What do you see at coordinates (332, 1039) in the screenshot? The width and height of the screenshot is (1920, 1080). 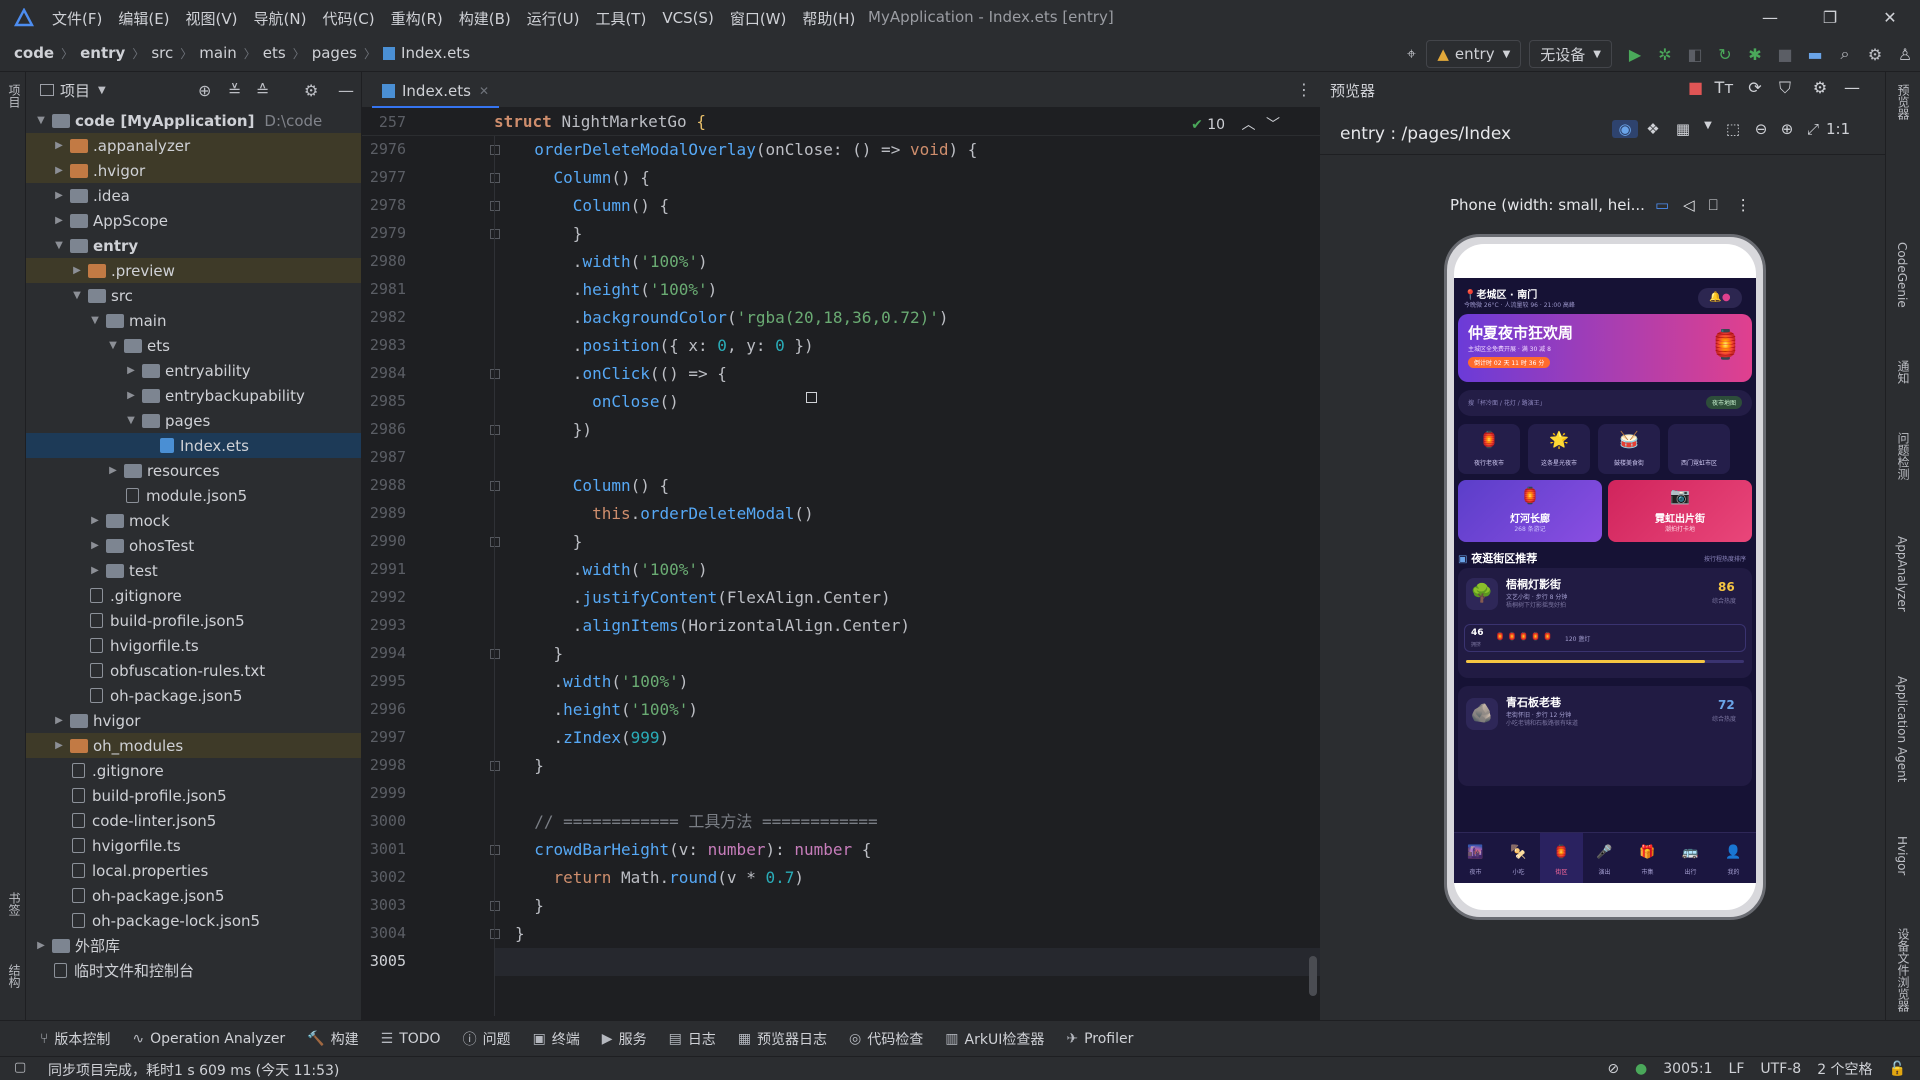 I see `bottom-tool-button: 🔨 构建` at bounding box center [332, 1039].